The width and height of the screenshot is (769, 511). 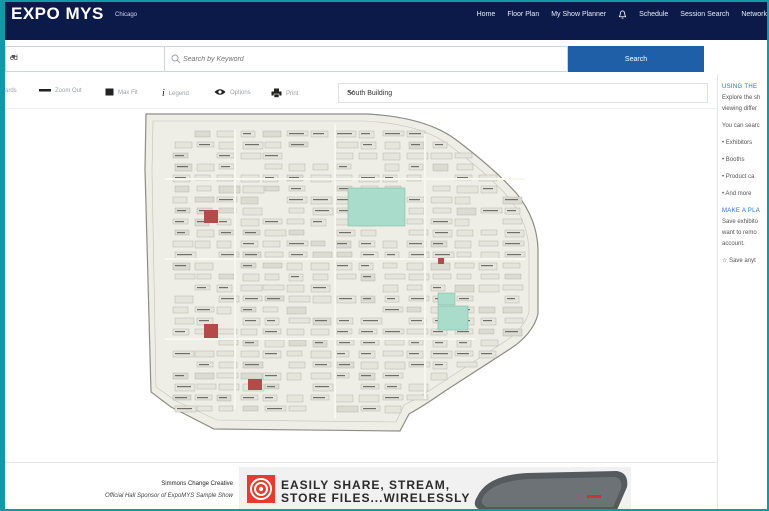 I want to click on save-anything-link: ☆ Save anyt, so click(x=744, y=261).